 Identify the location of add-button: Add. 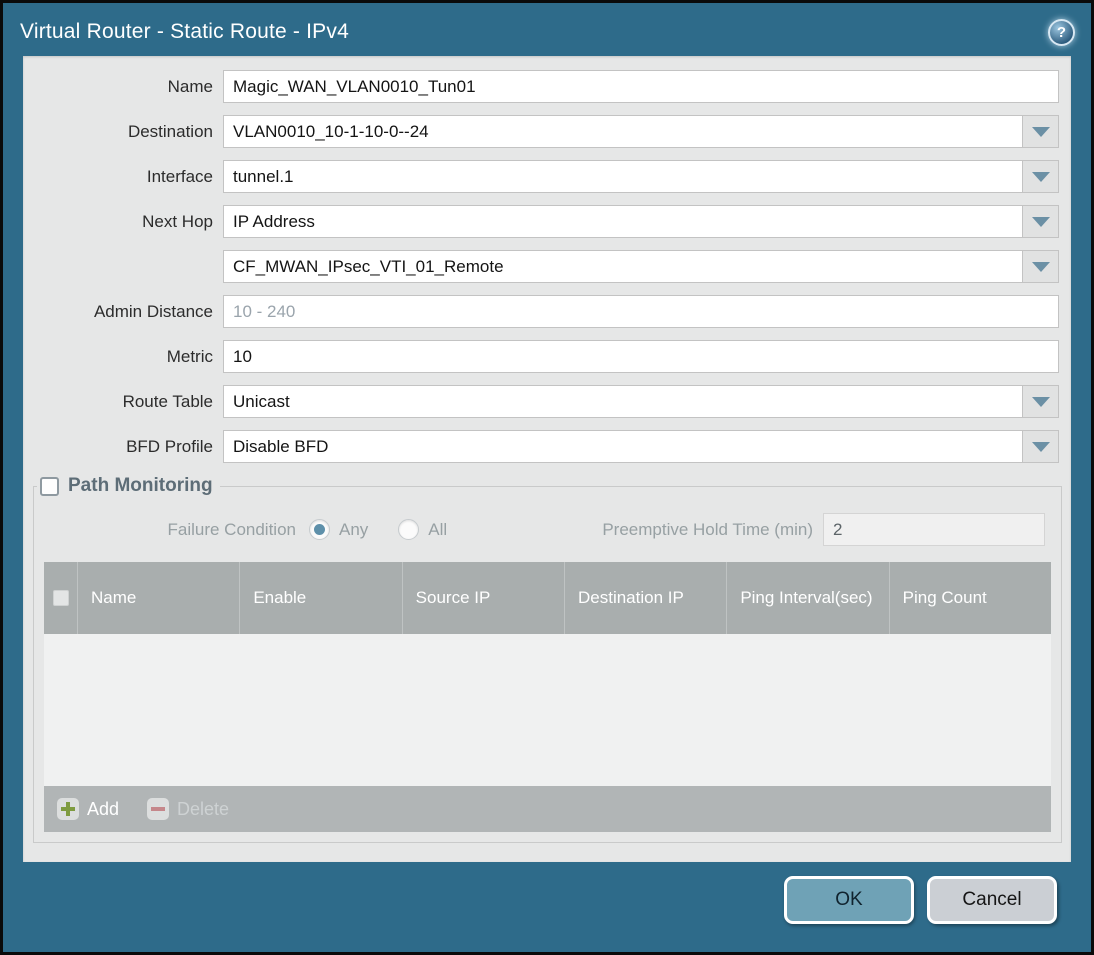
(88, 809).